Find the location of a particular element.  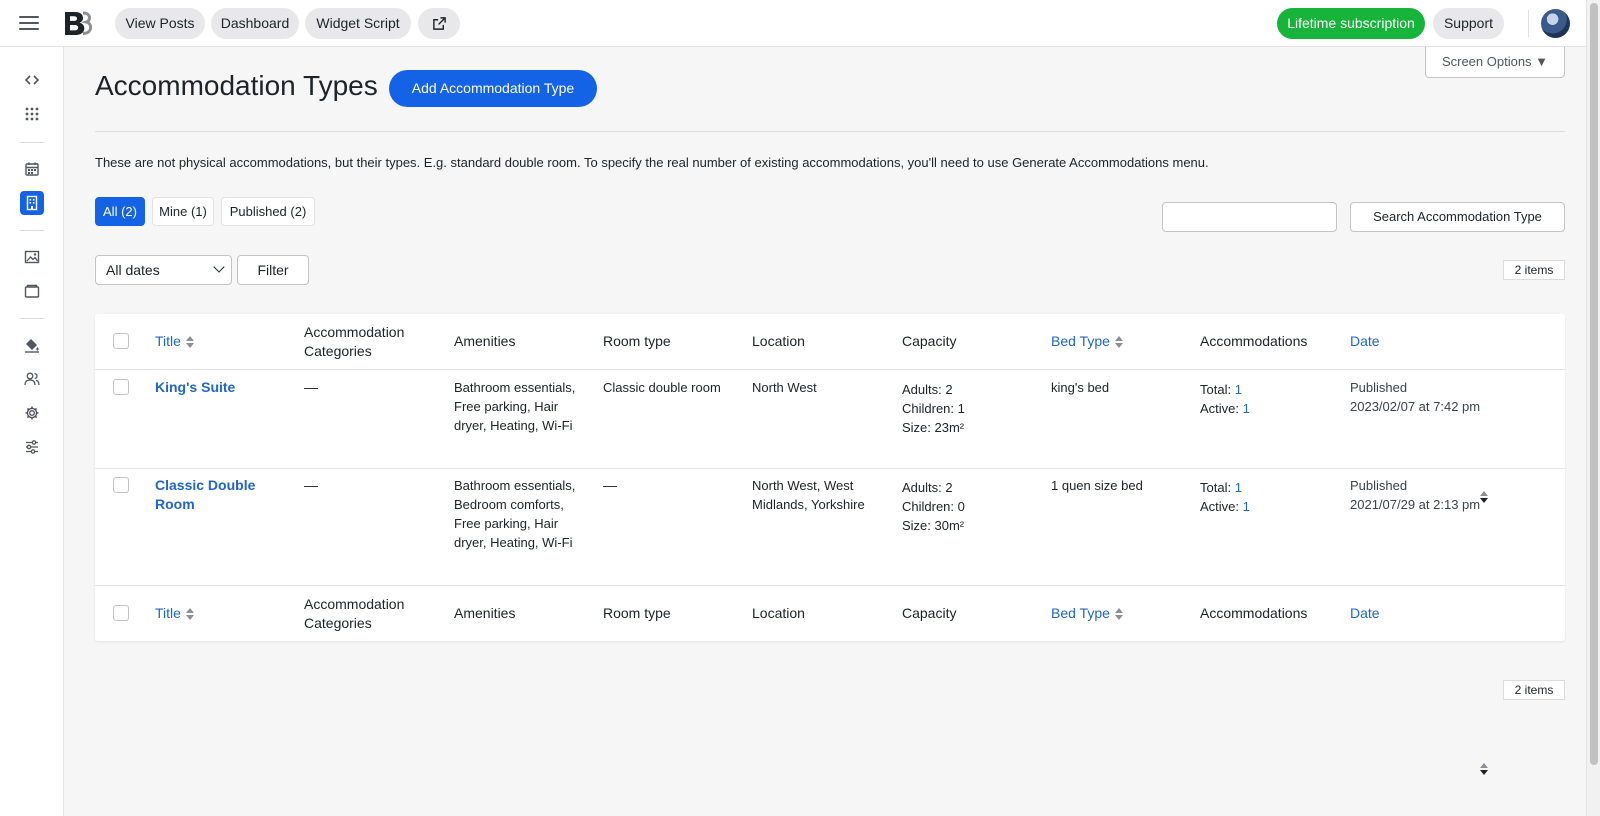

page-title: Accommodation Types is located at coordinates (236, 85).